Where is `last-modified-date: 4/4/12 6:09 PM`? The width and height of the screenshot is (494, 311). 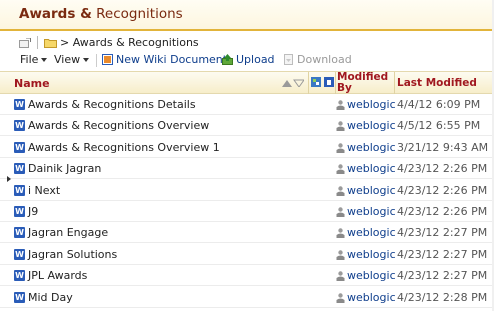 last-modified-date: 4/4/12 6:09 PM is located at coordinates (439, 104).